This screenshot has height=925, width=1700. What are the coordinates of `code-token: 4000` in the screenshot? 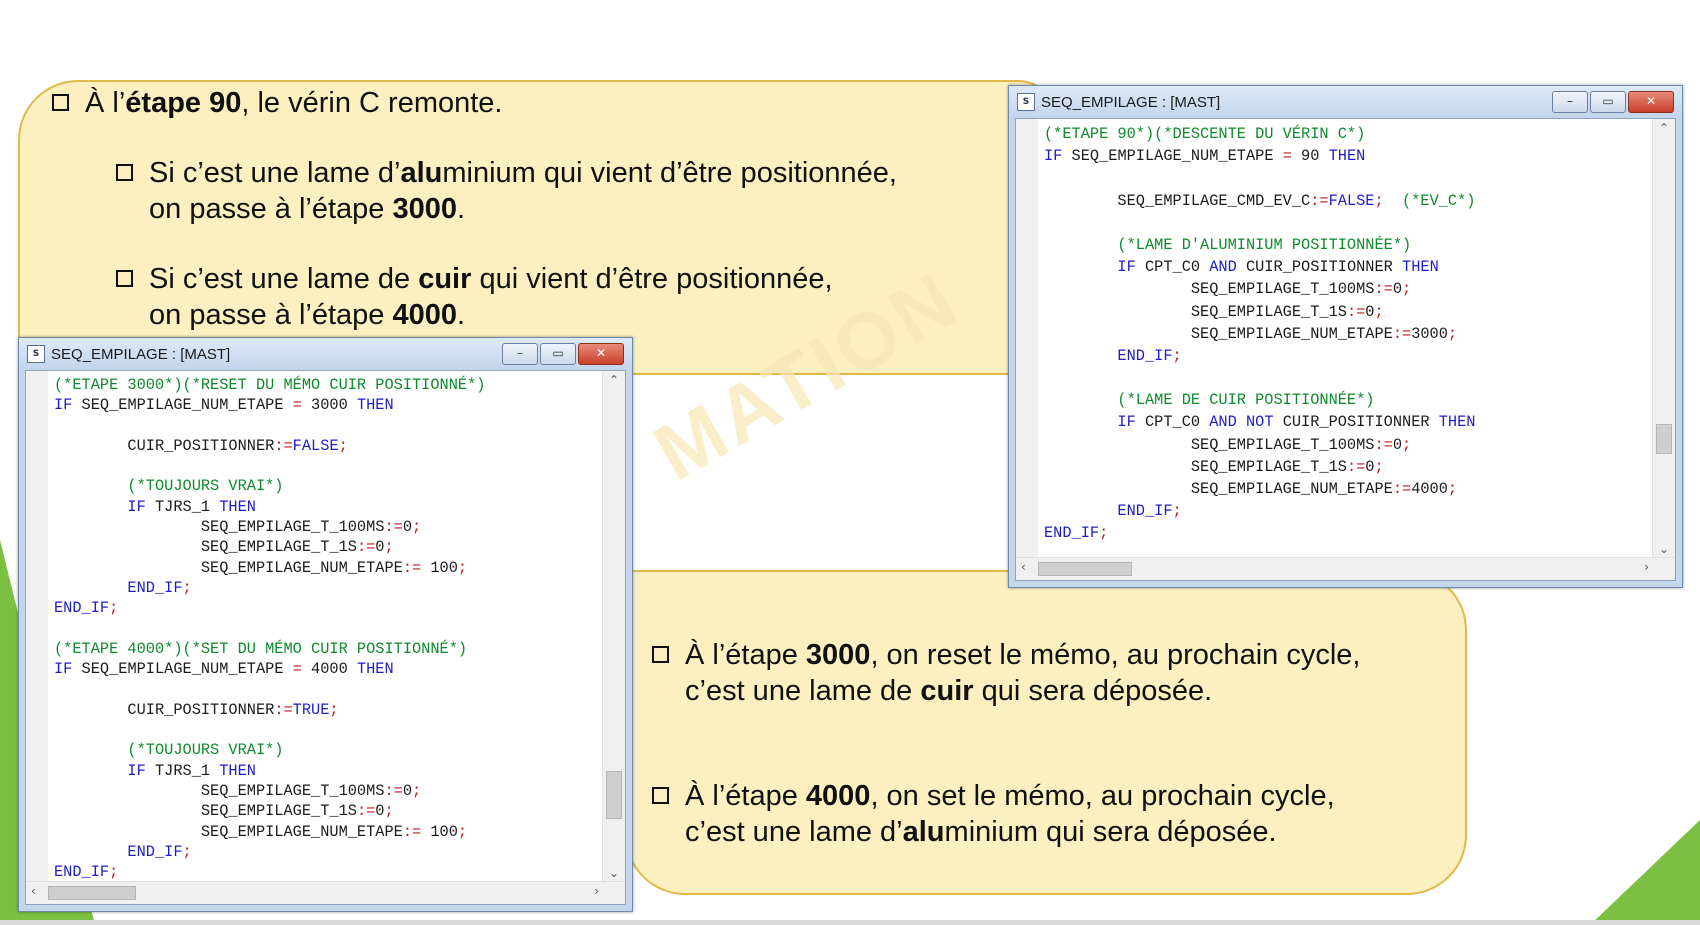 It's located at (329, 669).